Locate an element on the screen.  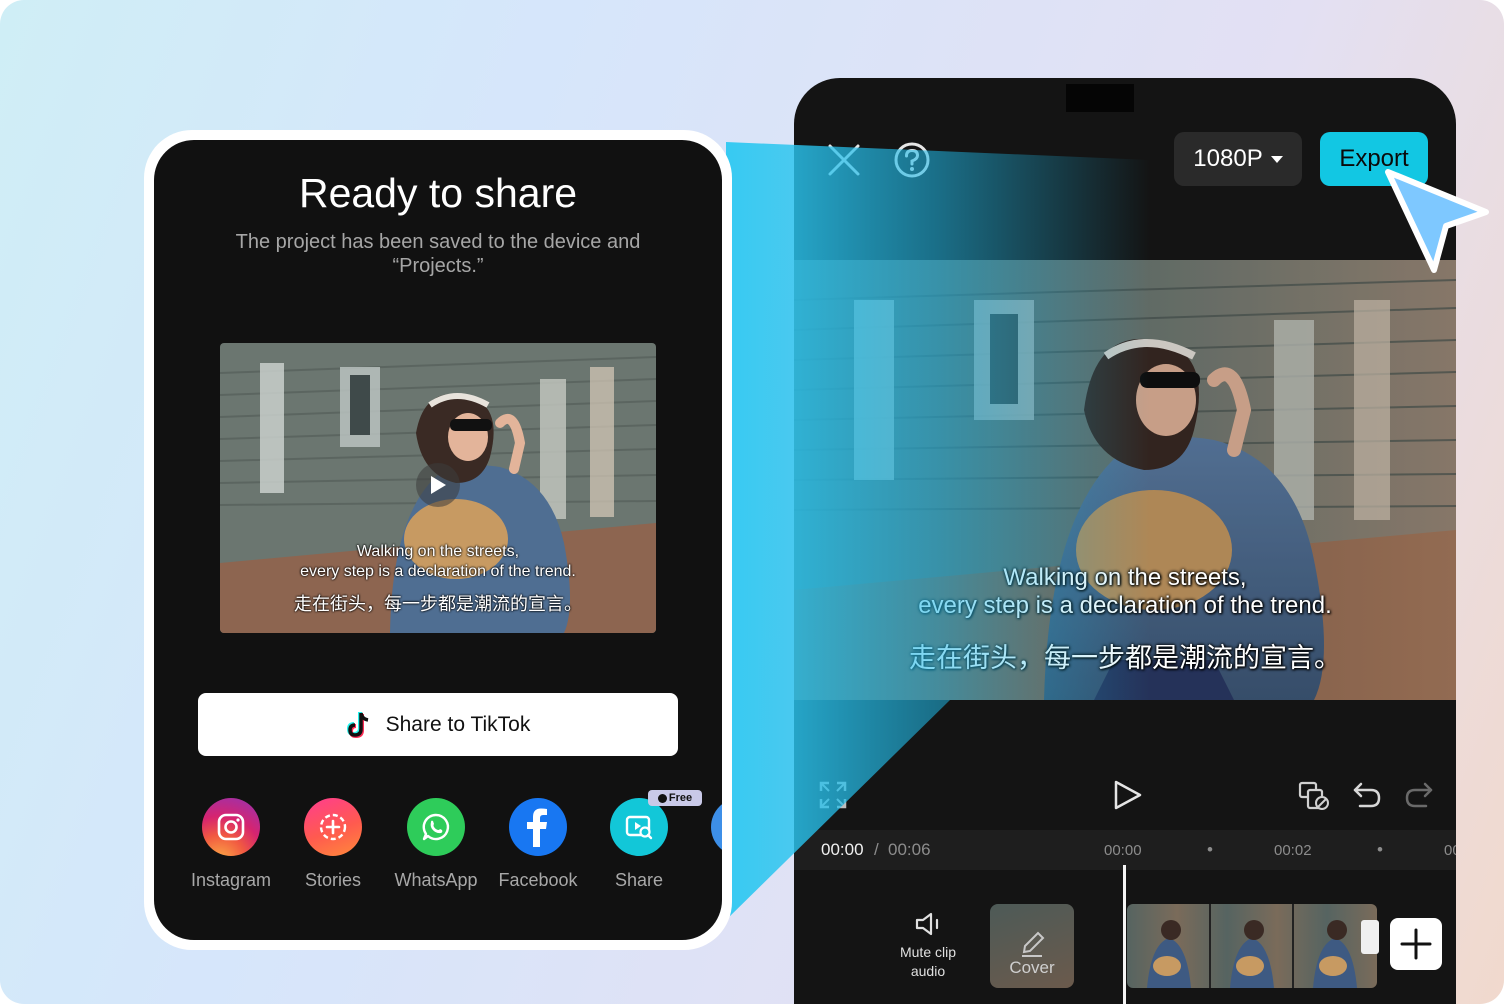
share-more-cut: C is located at coordinates (706, 844).